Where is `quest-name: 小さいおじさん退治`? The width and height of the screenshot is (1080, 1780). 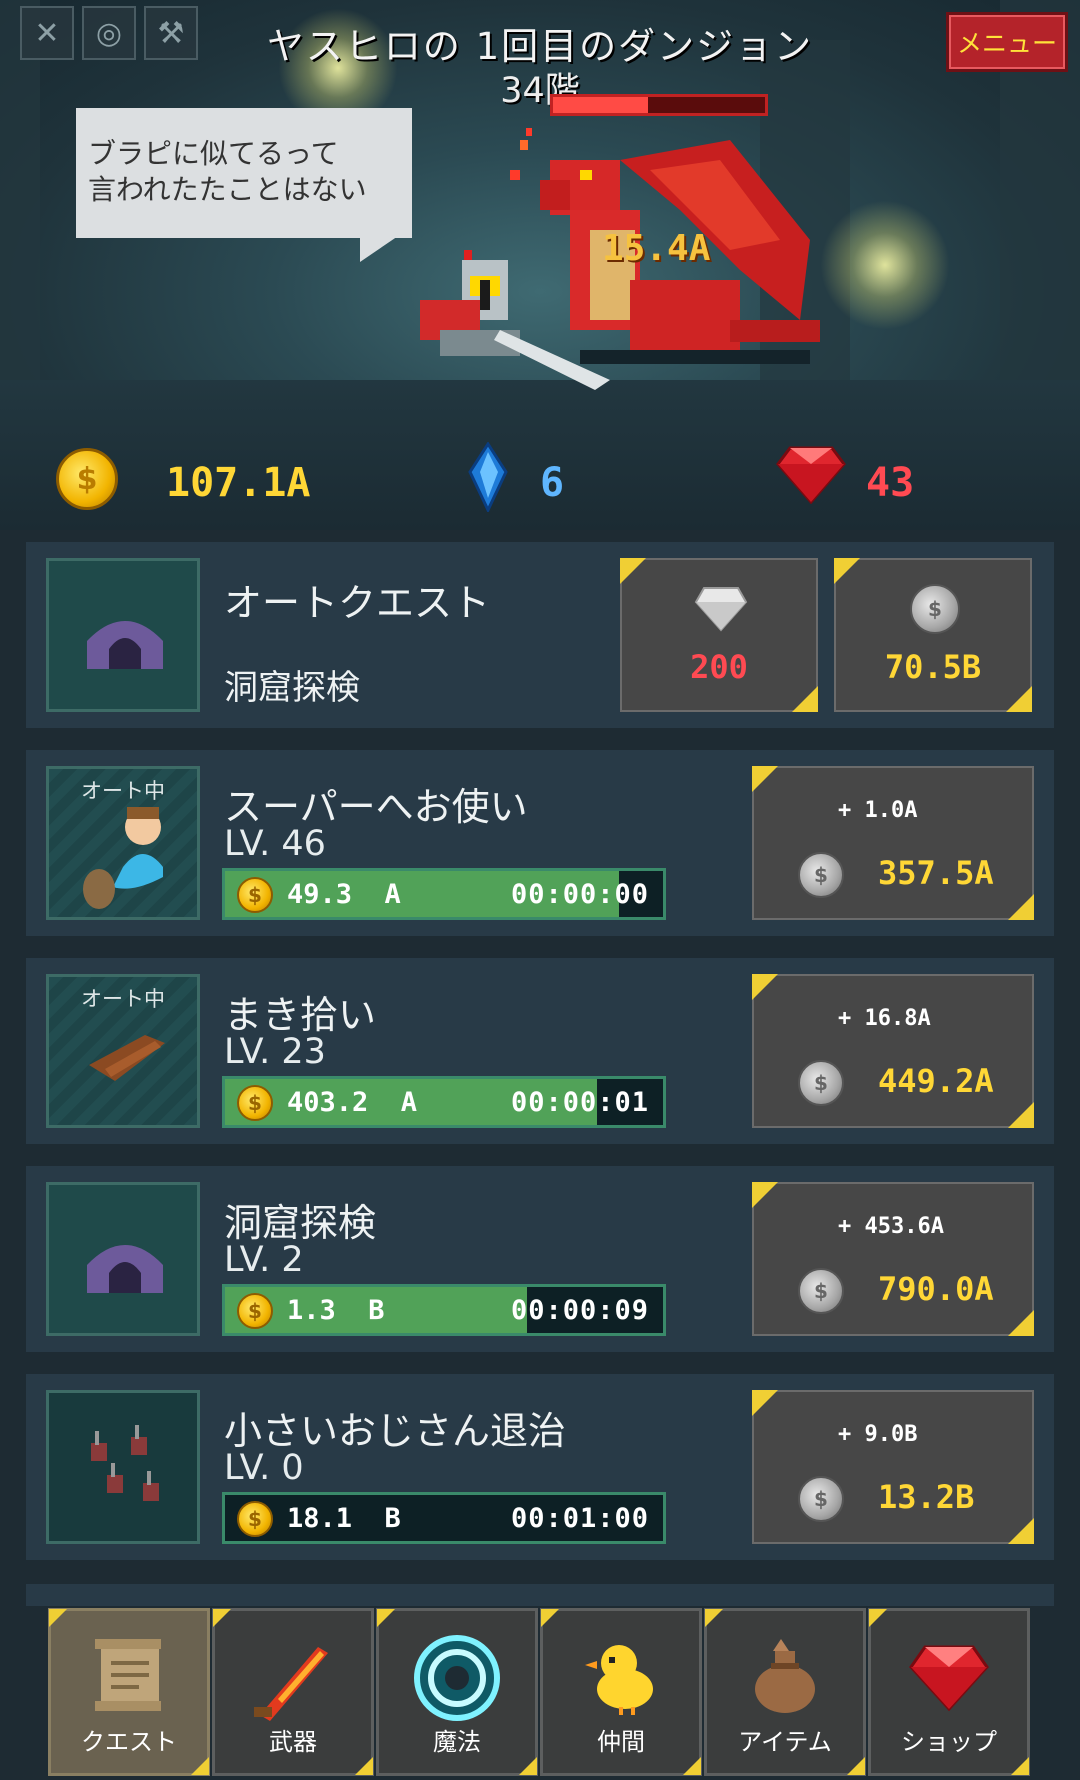 quest-name: 小さいおじさん退治 is located at coordinates (395, 1431).